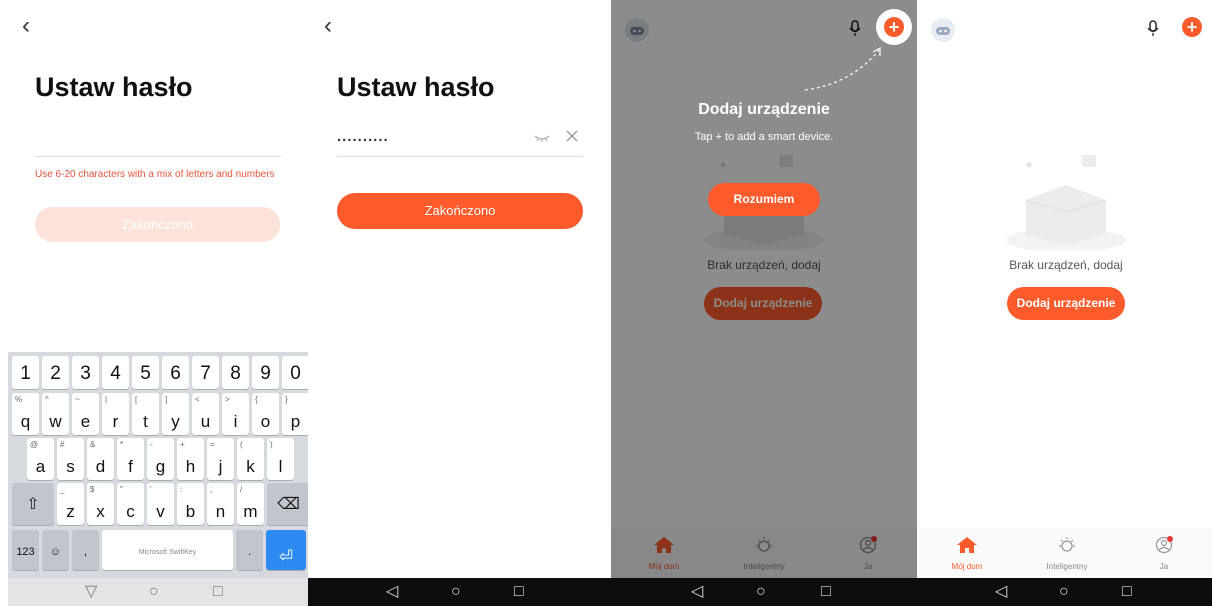  Describe the element at coordinates (265, 414) in the screenshot. I see `key-o: {o` at that location.